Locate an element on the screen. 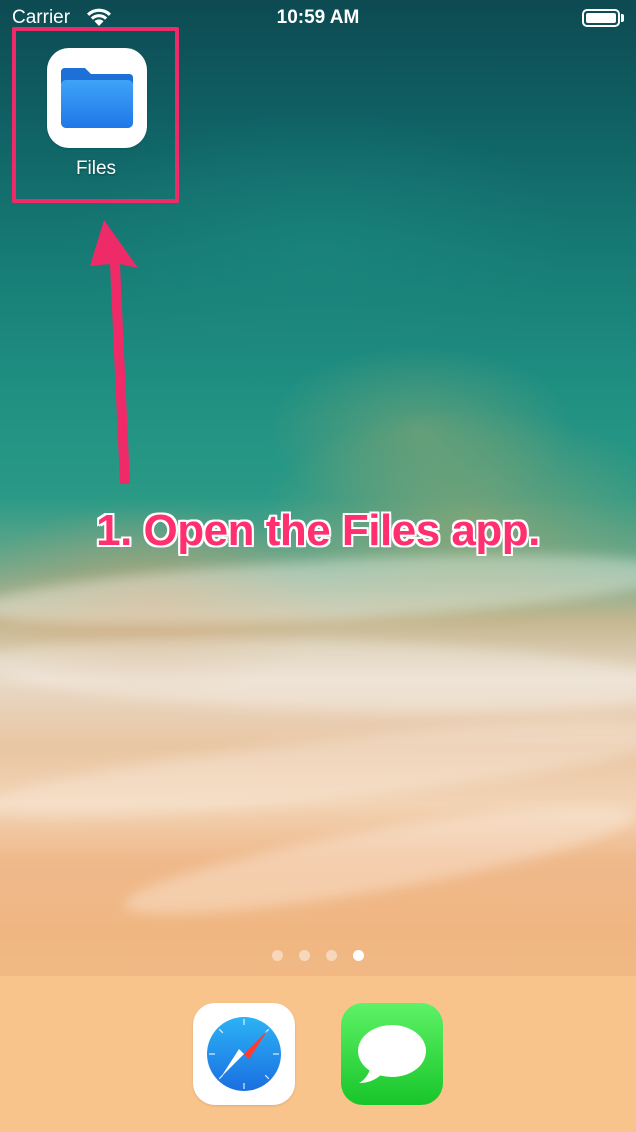 The height and width of the screenshot is (1132, 636). dock is located at coordinates (318, 1054).